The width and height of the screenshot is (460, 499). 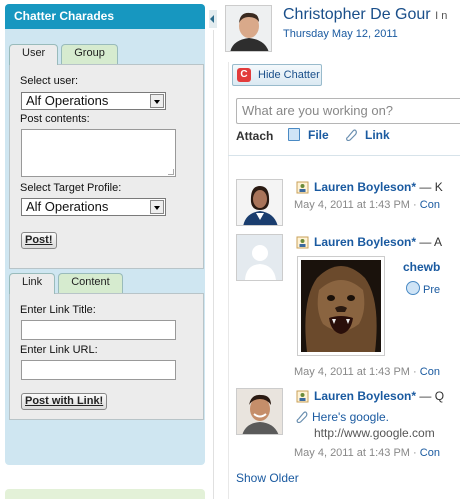 What do you see at coordinates (105, 16) in the screenshot?
I see `sidebar-title: Chatter Charades` at bounding box center [105, 16].